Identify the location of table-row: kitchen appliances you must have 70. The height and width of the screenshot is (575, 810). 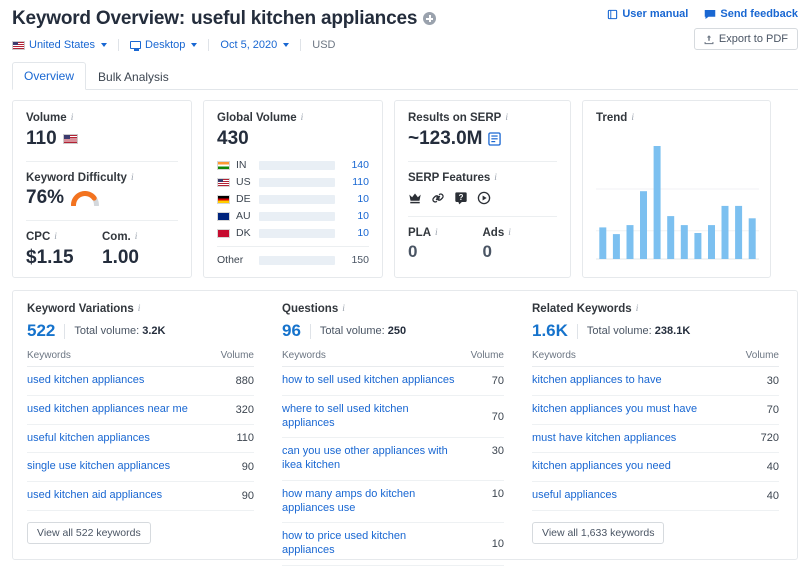
(655, 410).